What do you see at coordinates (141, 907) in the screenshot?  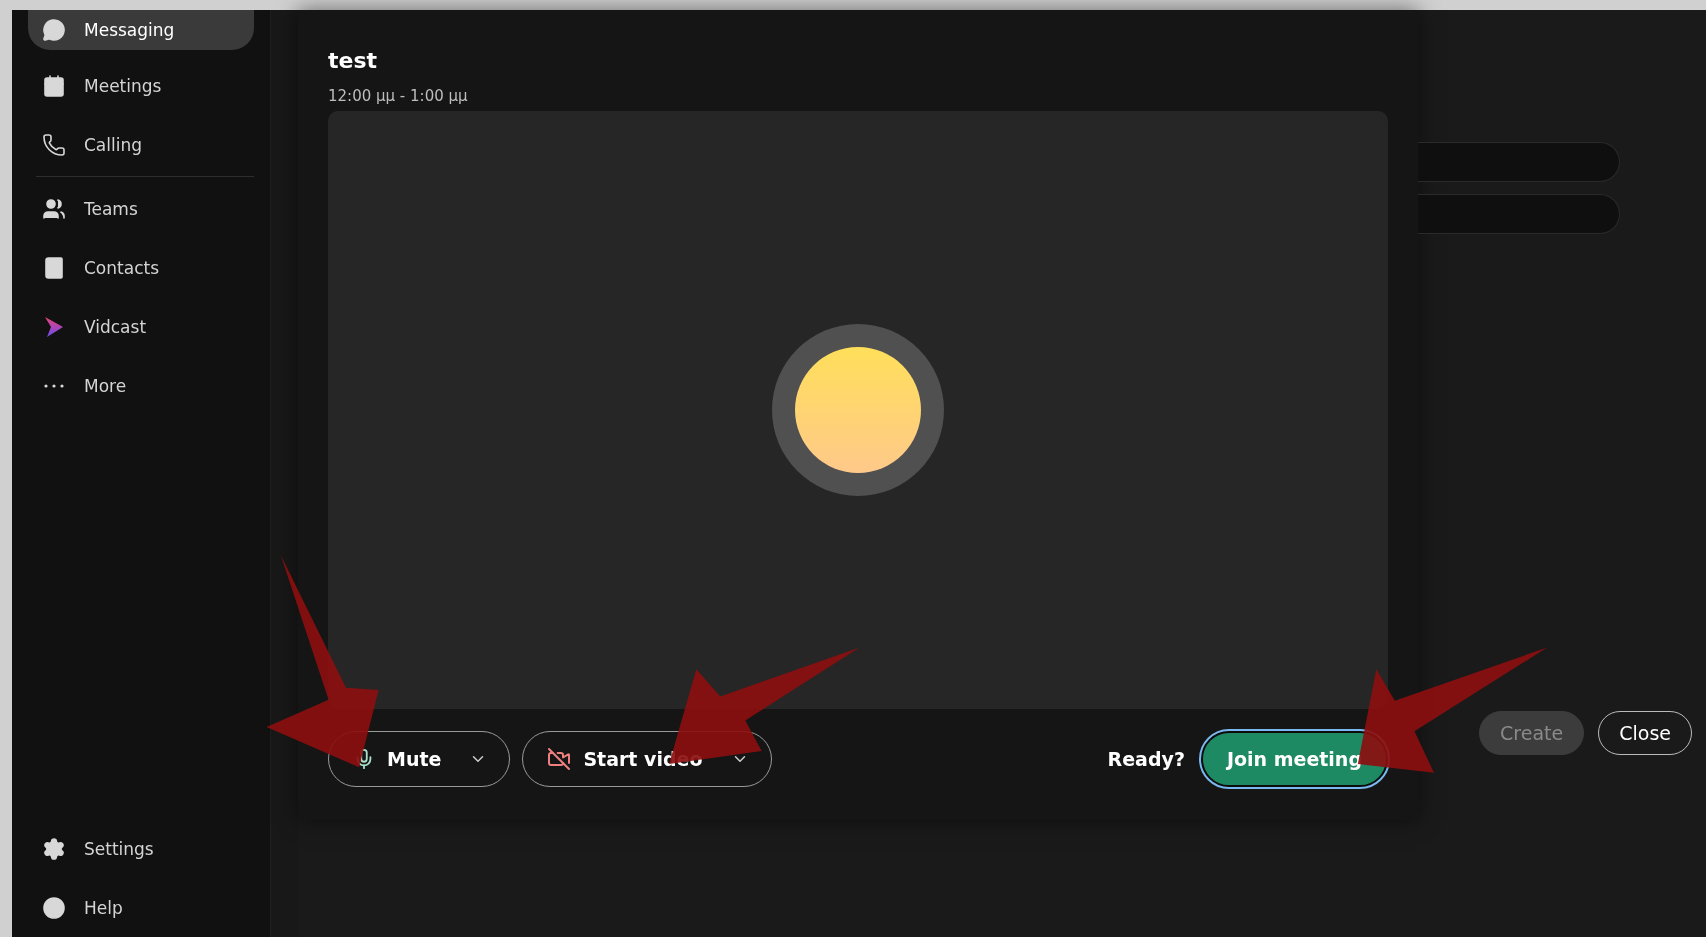 I see `sidebar-item: Help` at bounding box center [141, 907].